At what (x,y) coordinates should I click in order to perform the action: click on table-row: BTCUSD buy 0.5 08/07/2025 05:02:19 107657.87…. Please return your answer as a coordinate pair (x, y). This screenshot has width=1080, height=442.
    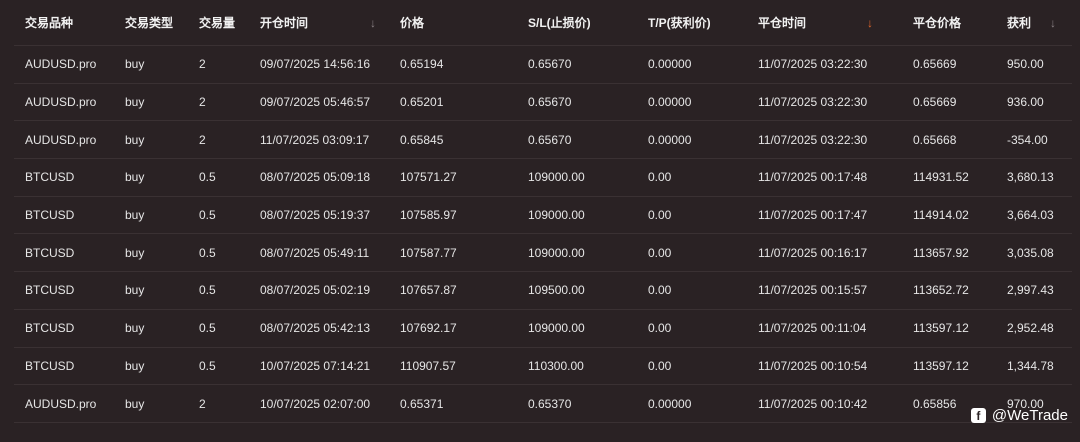
    Looking at the image, I should click on (543, 291).